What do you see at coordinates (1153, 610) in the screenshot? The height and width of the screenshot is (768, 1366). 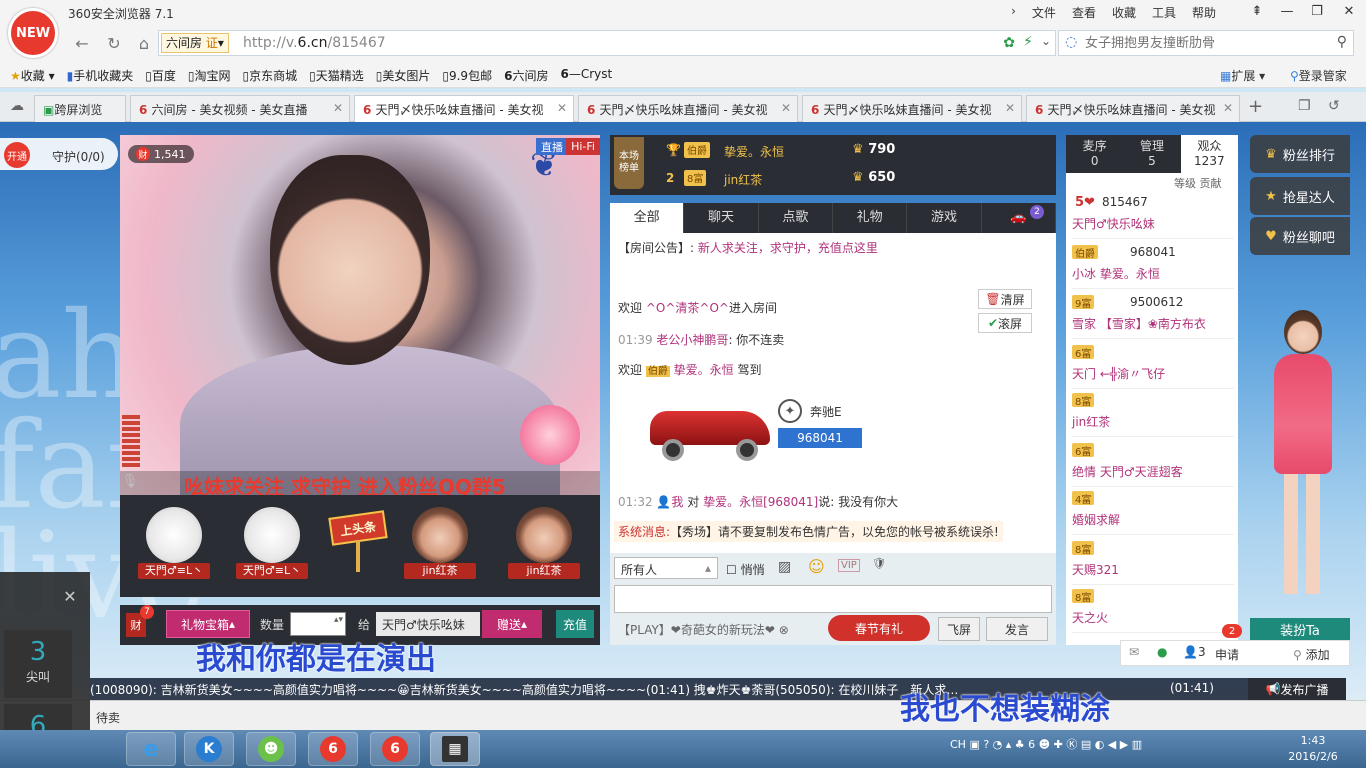 I see `list-item: 8富 天之火` at bounding box center [1153, 610].